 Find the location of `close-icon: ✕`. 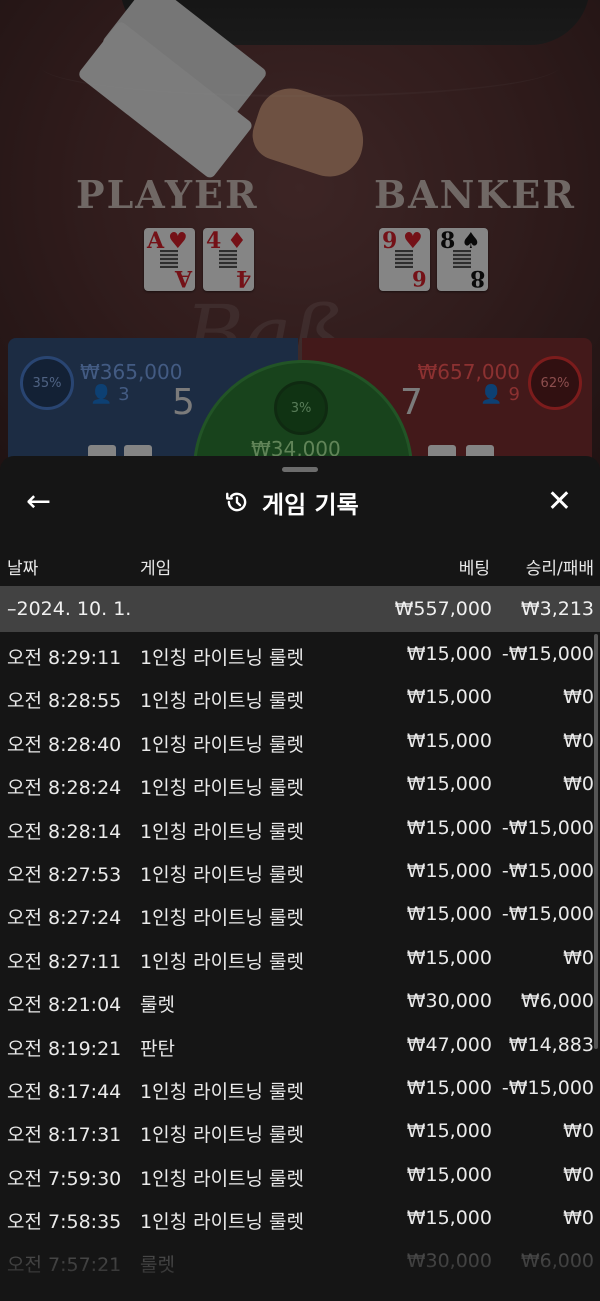

close-icon: ✕ is located at coordinates (559, 502).